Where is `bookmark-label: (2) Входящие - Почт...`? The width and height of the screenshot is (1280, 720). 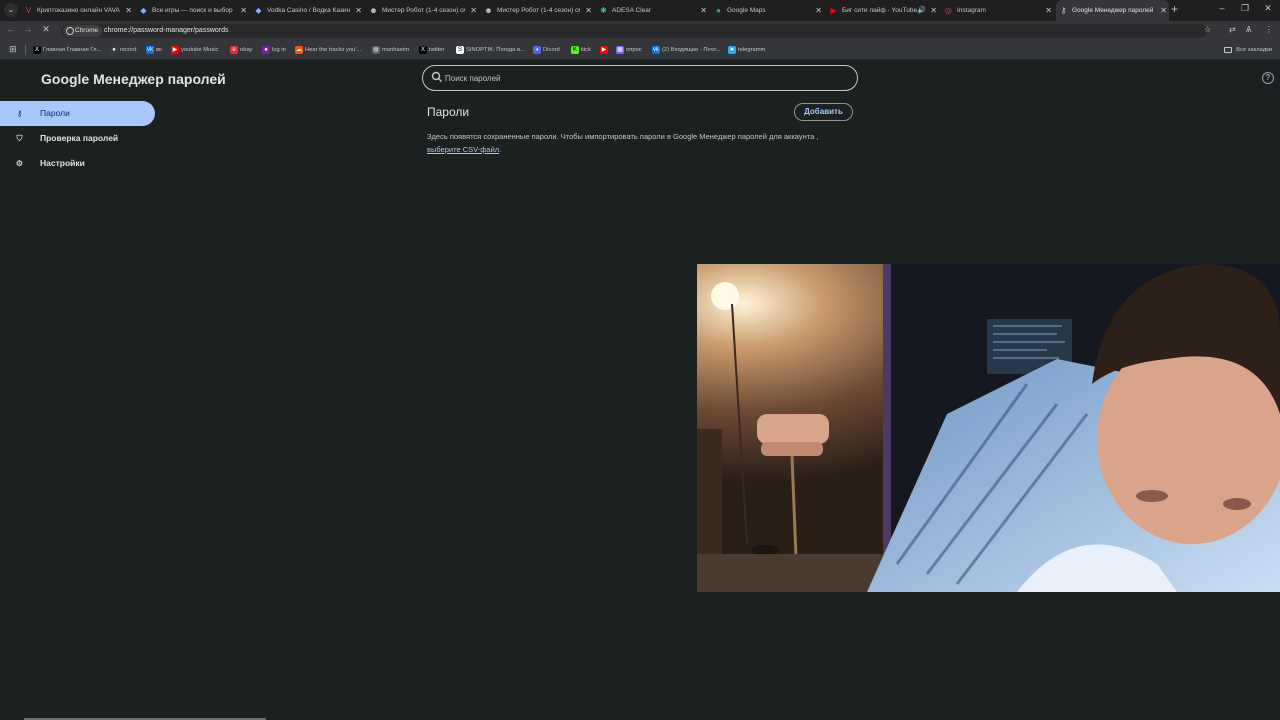
bookmark-label: (2) Входящие - Почт... is located at coordinates (691, 50).